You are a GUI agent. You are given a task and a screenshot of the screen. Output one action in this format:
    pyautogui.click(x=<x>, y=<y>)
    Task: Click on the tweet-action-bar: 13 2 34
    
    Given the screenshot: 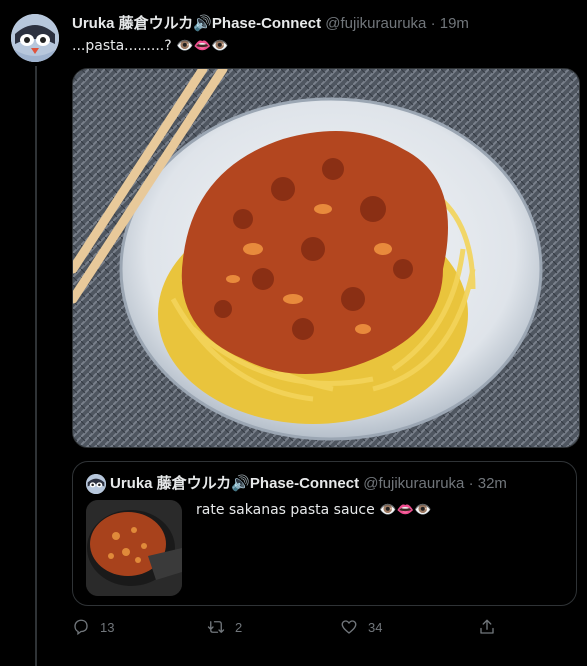 What is the action you would take?
    pyautogui.click(x=292, y=631)
    